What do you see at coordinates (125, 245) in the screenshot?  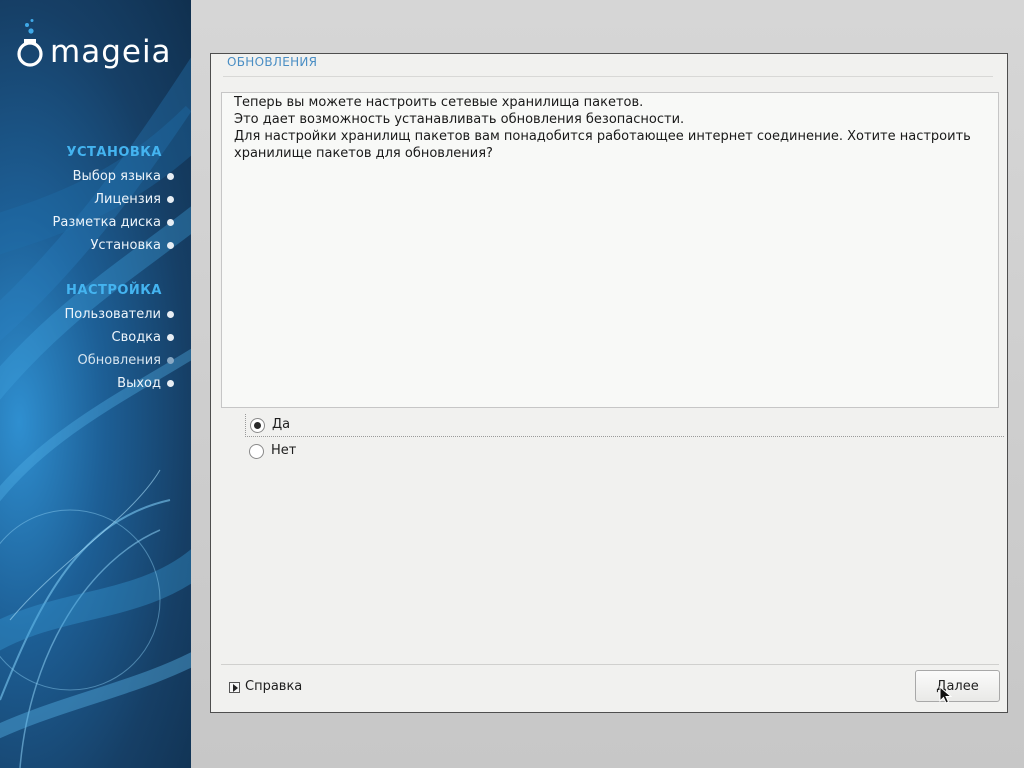 I see `step-label: Установка` at bounding box center [125, 245].